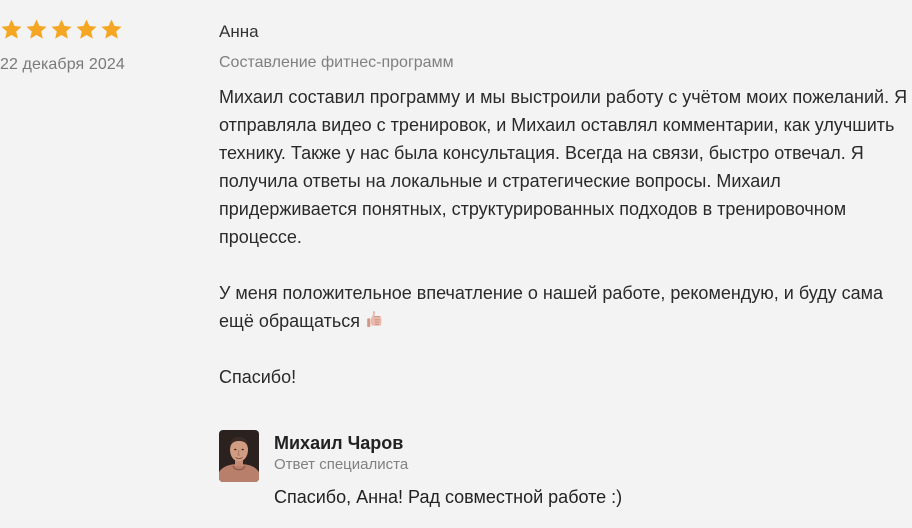  What do you see at coordinates (62, 64) in the screenshot?
I see `review-date: 22 декабря 2024` at bounding box center [62, 64].